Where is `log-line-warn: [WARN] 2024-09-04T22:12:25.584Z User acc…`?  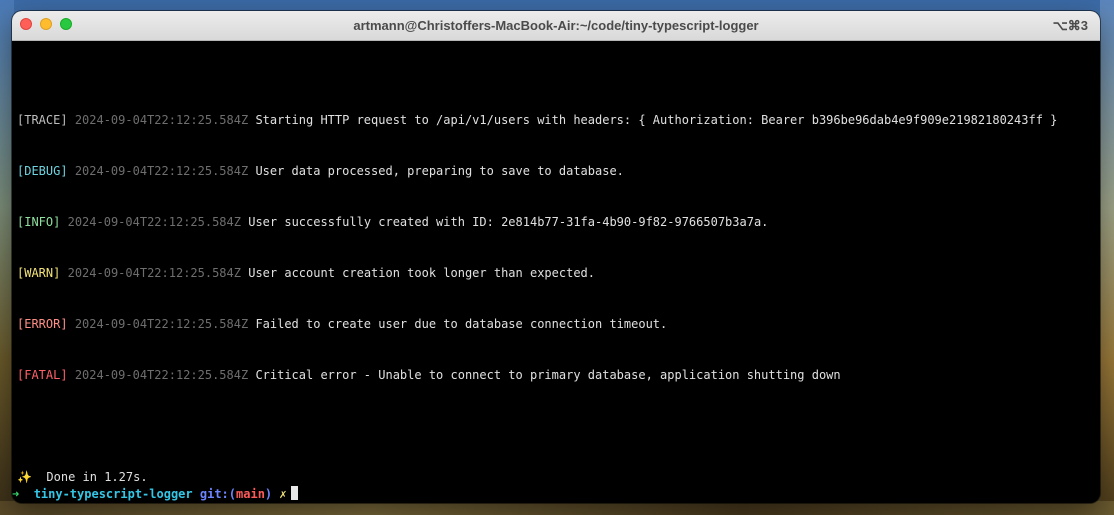 log-line-warn: [WARN] 2024-09-04T22:12:25.584Z User acc… is located at coordinates (306, 273).